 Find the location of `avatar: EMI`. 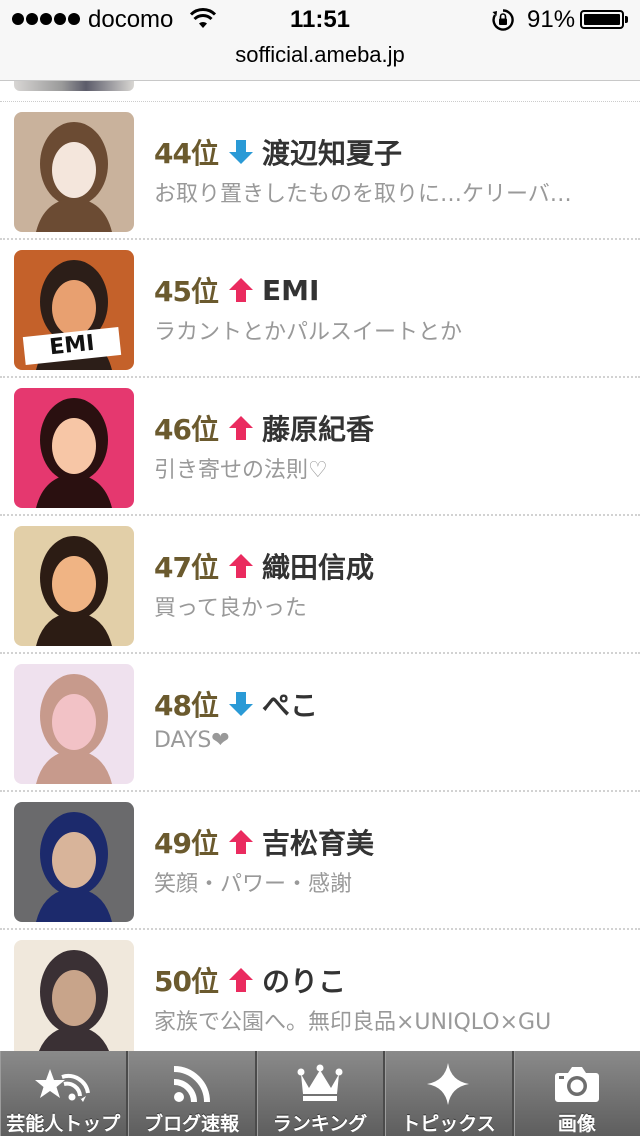

avatar: EMI is located at coordinates (74, 310).